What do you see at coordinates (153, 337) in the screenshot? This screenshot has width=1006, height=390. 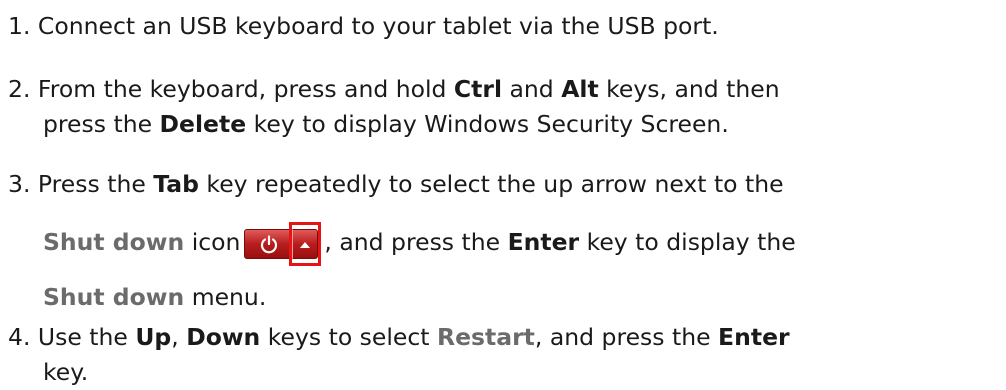 I see `key-up: Up` at bounding box center [153, 337].